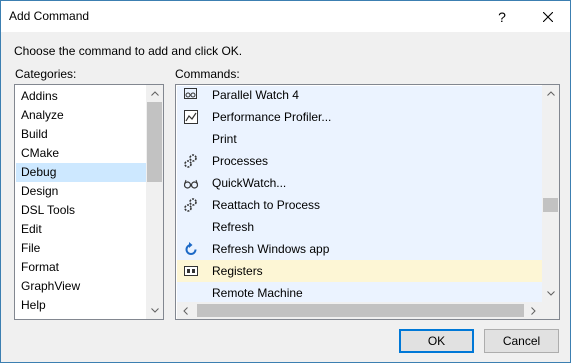  I want to click on chevron-right-icon, so click(533, 310).